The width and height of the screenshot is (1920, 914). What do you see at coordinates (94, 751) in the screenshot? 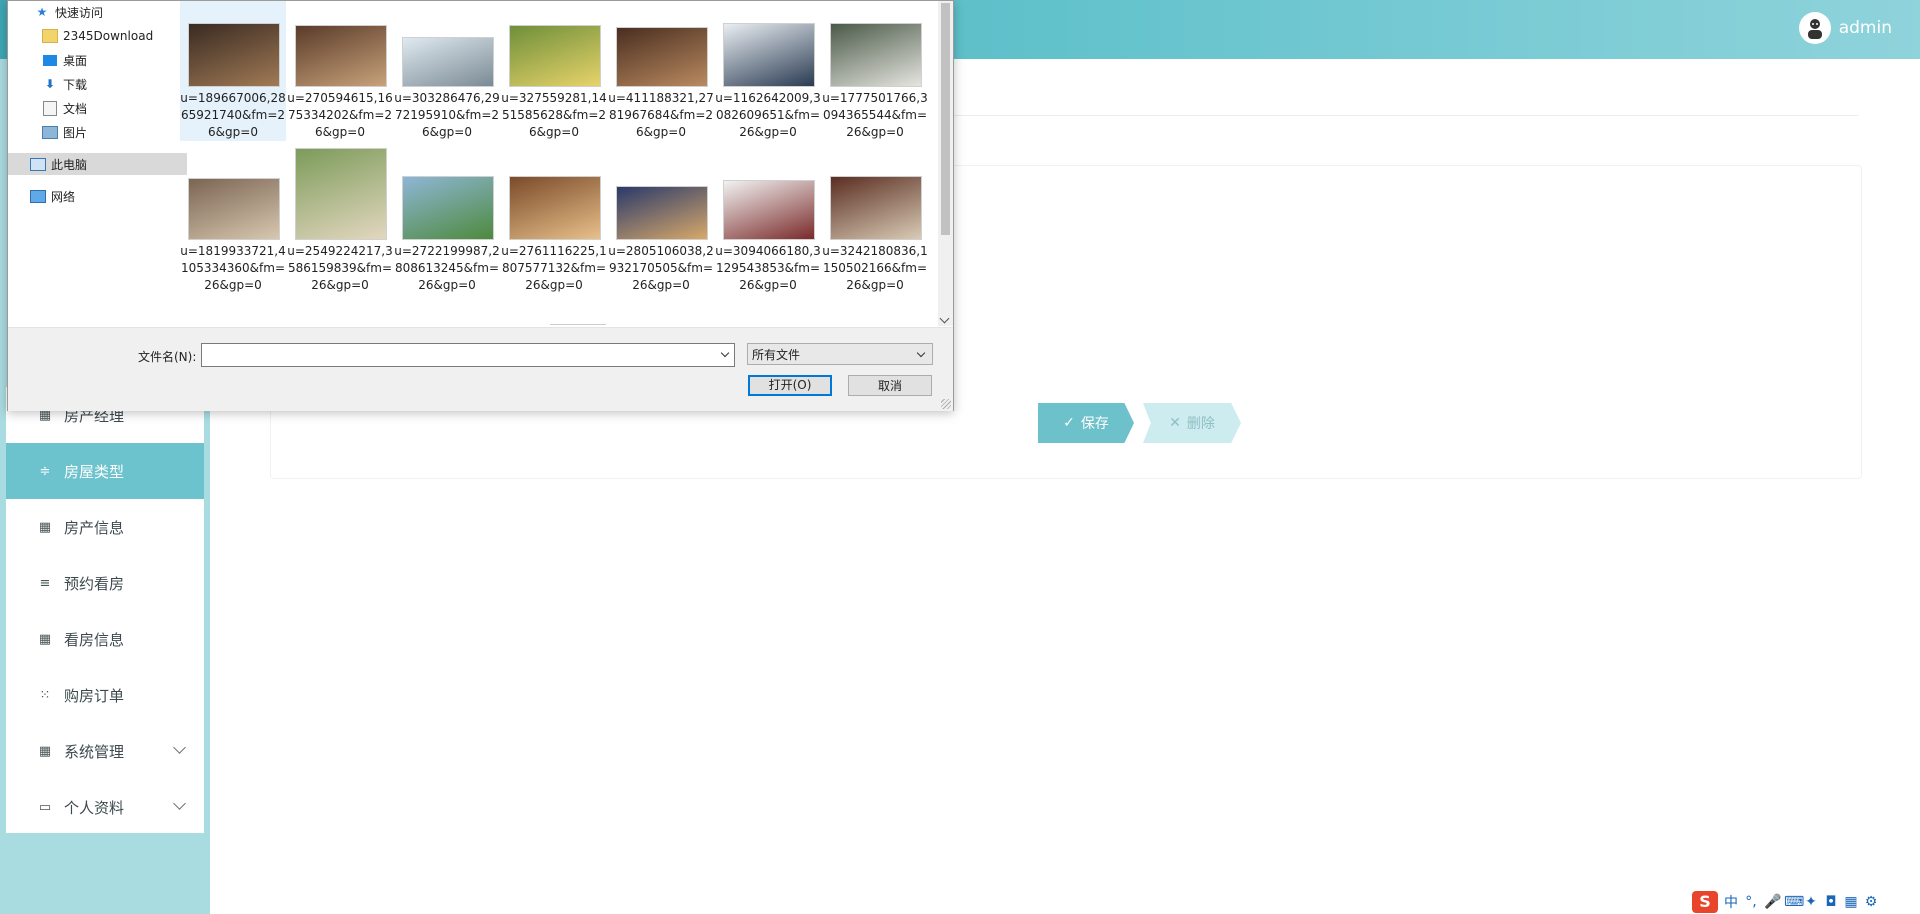
I see `sidebar-item-label: 系统管理` at bounding box center [94, 751].